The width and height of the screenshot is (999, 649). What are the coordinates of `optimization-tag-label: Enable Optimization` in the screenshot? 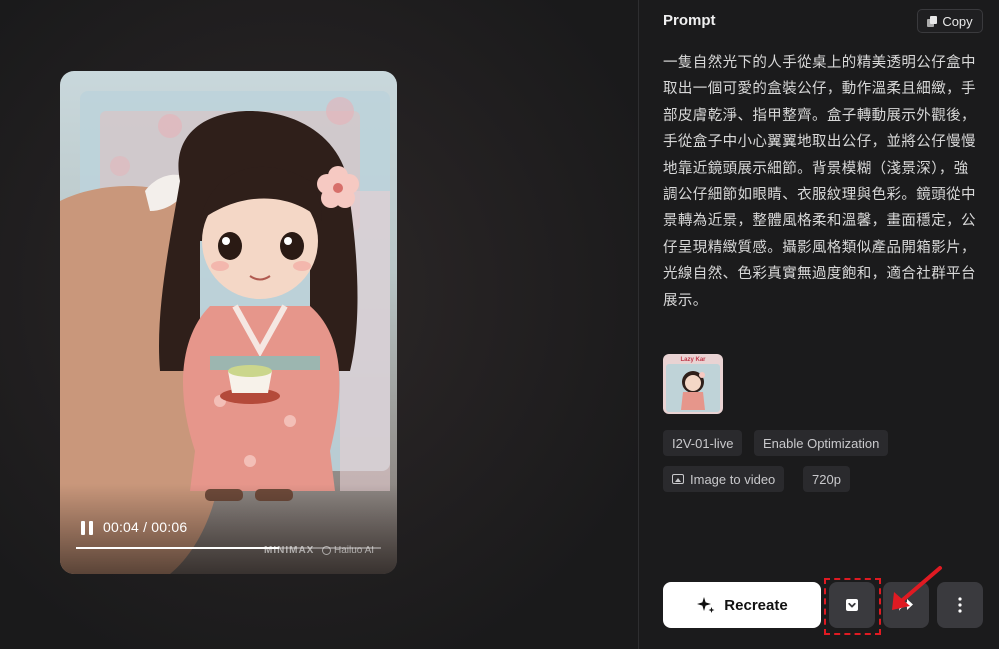 It's located at (821, 443).